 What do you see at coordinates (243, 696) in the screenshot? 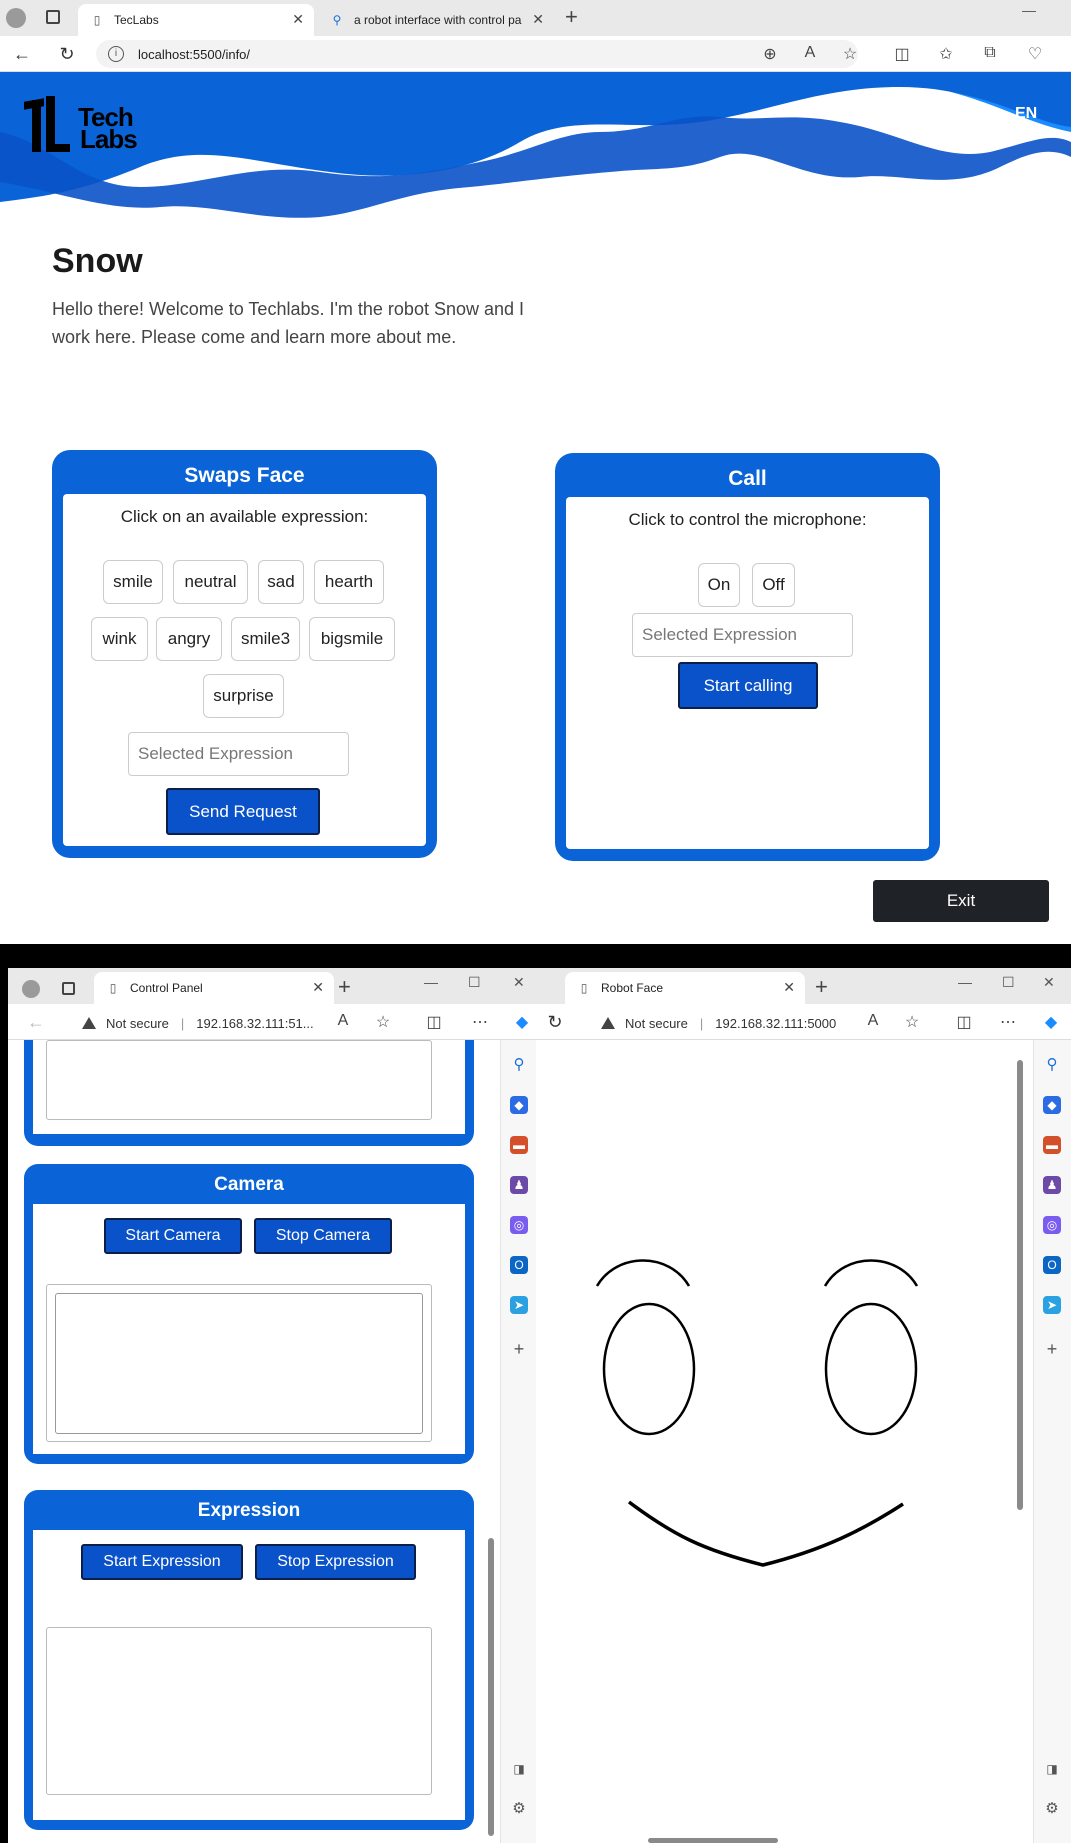
I see `expr-surprise-button: surprise` at bounding box center [243, 696].